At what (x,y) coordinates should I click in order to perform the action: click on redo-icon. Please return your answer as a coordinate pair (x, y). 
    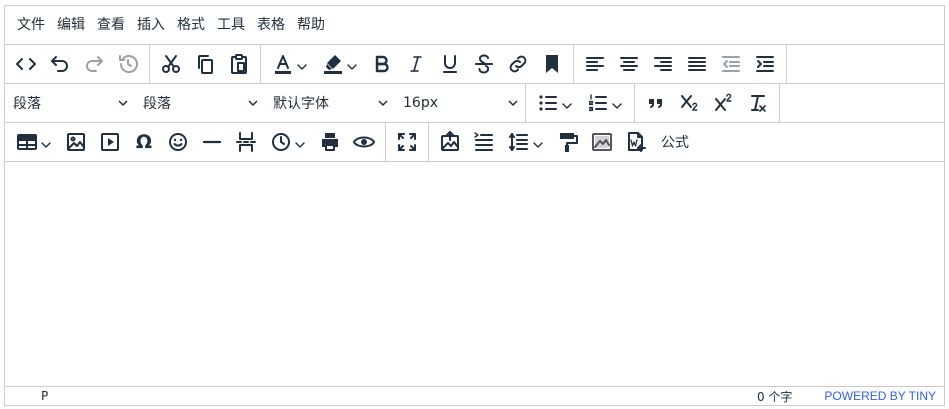
    Looking at the image, I should click on (94, 64).